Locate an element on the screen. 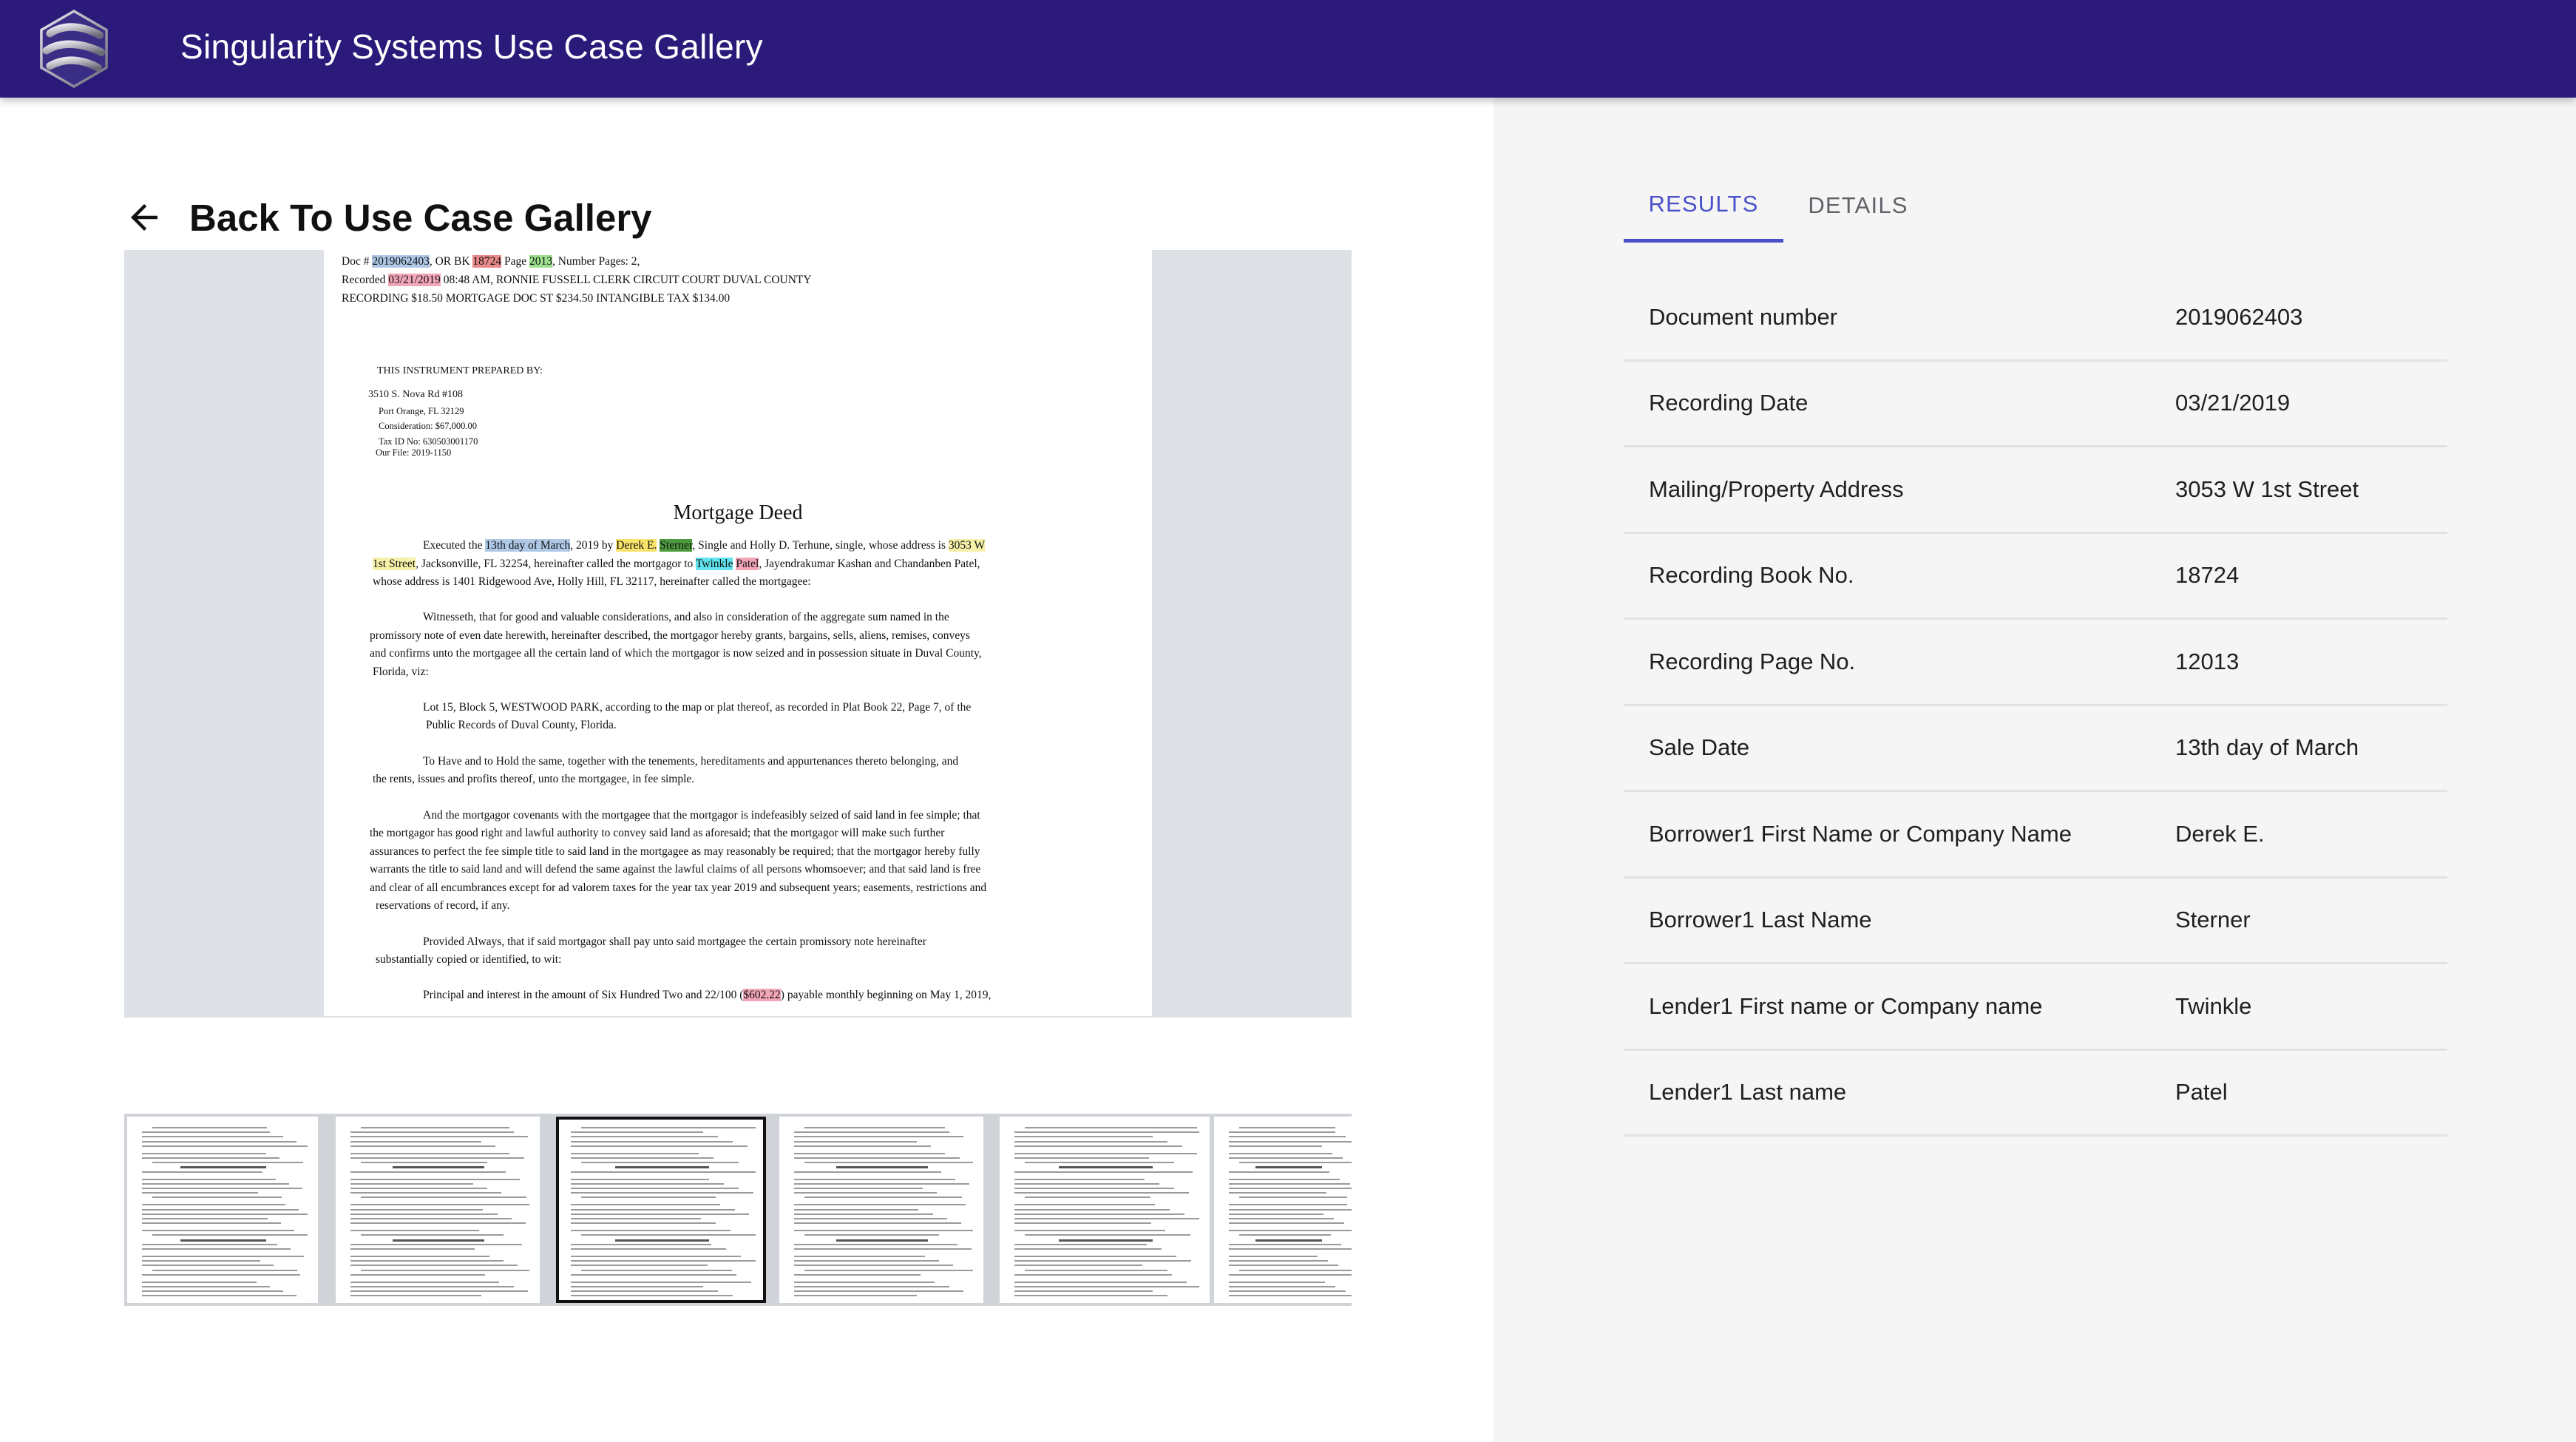  result-field-name: Lender1 Last name is located at coordinates (1748, 1092).